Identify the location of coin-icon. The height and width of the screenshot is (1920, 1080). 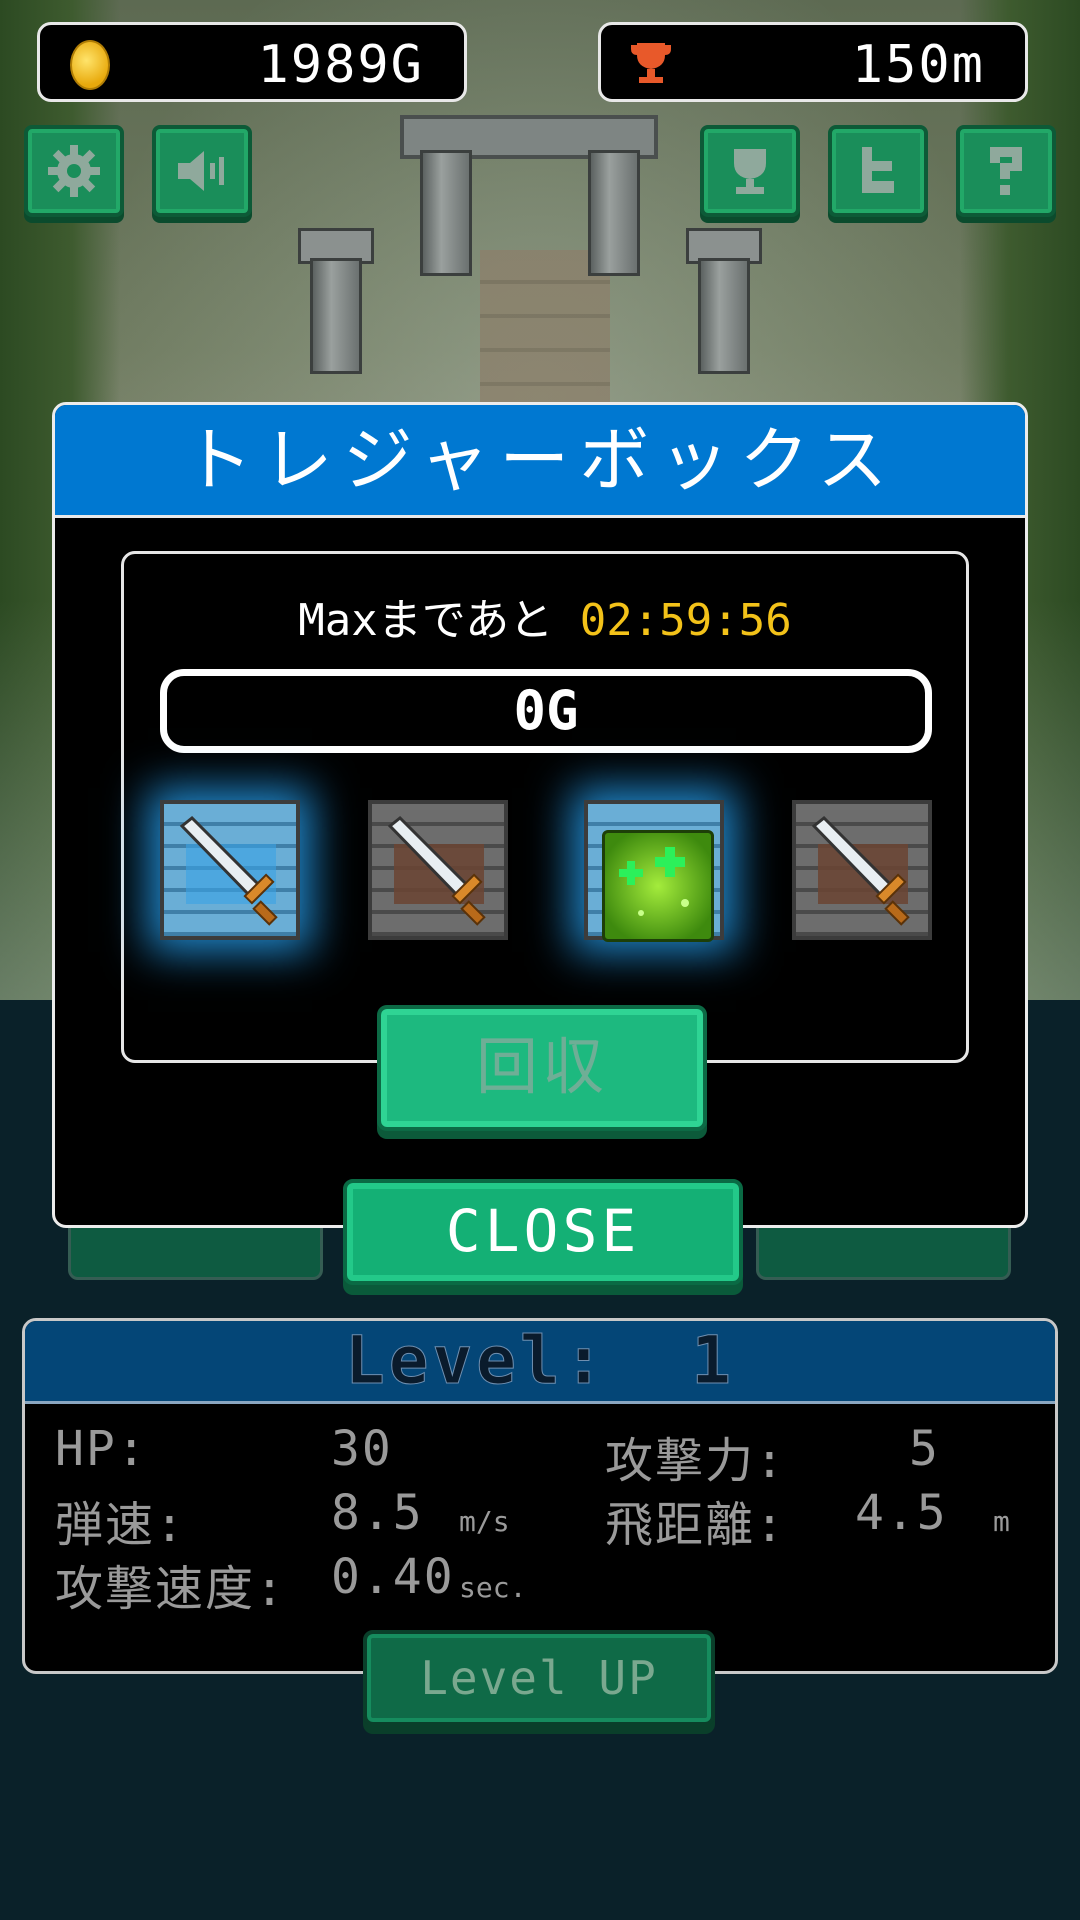
(90, 65).